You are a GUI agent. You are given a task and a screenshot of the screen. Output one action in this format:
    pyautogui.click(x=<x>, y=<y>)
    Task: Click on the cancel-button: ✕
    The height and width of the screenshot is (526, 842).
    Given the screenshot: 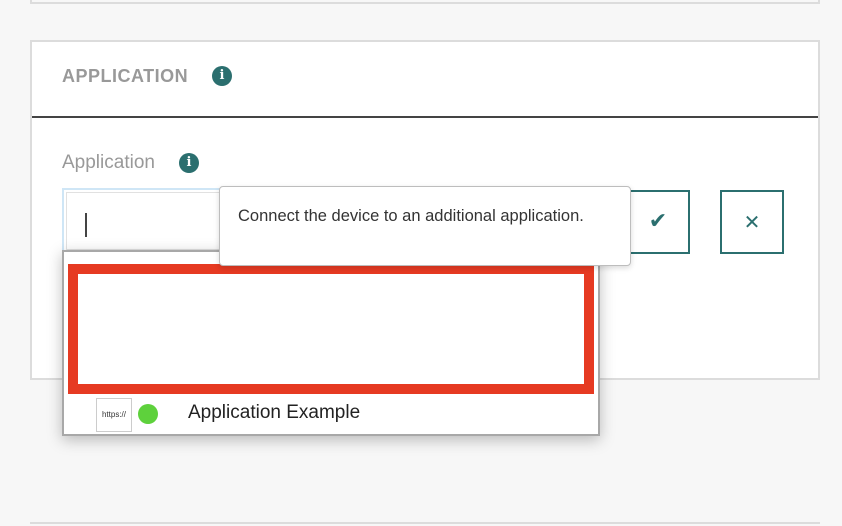 What is the action you would take?
    pyautogui.click(x=752, y=222)
    